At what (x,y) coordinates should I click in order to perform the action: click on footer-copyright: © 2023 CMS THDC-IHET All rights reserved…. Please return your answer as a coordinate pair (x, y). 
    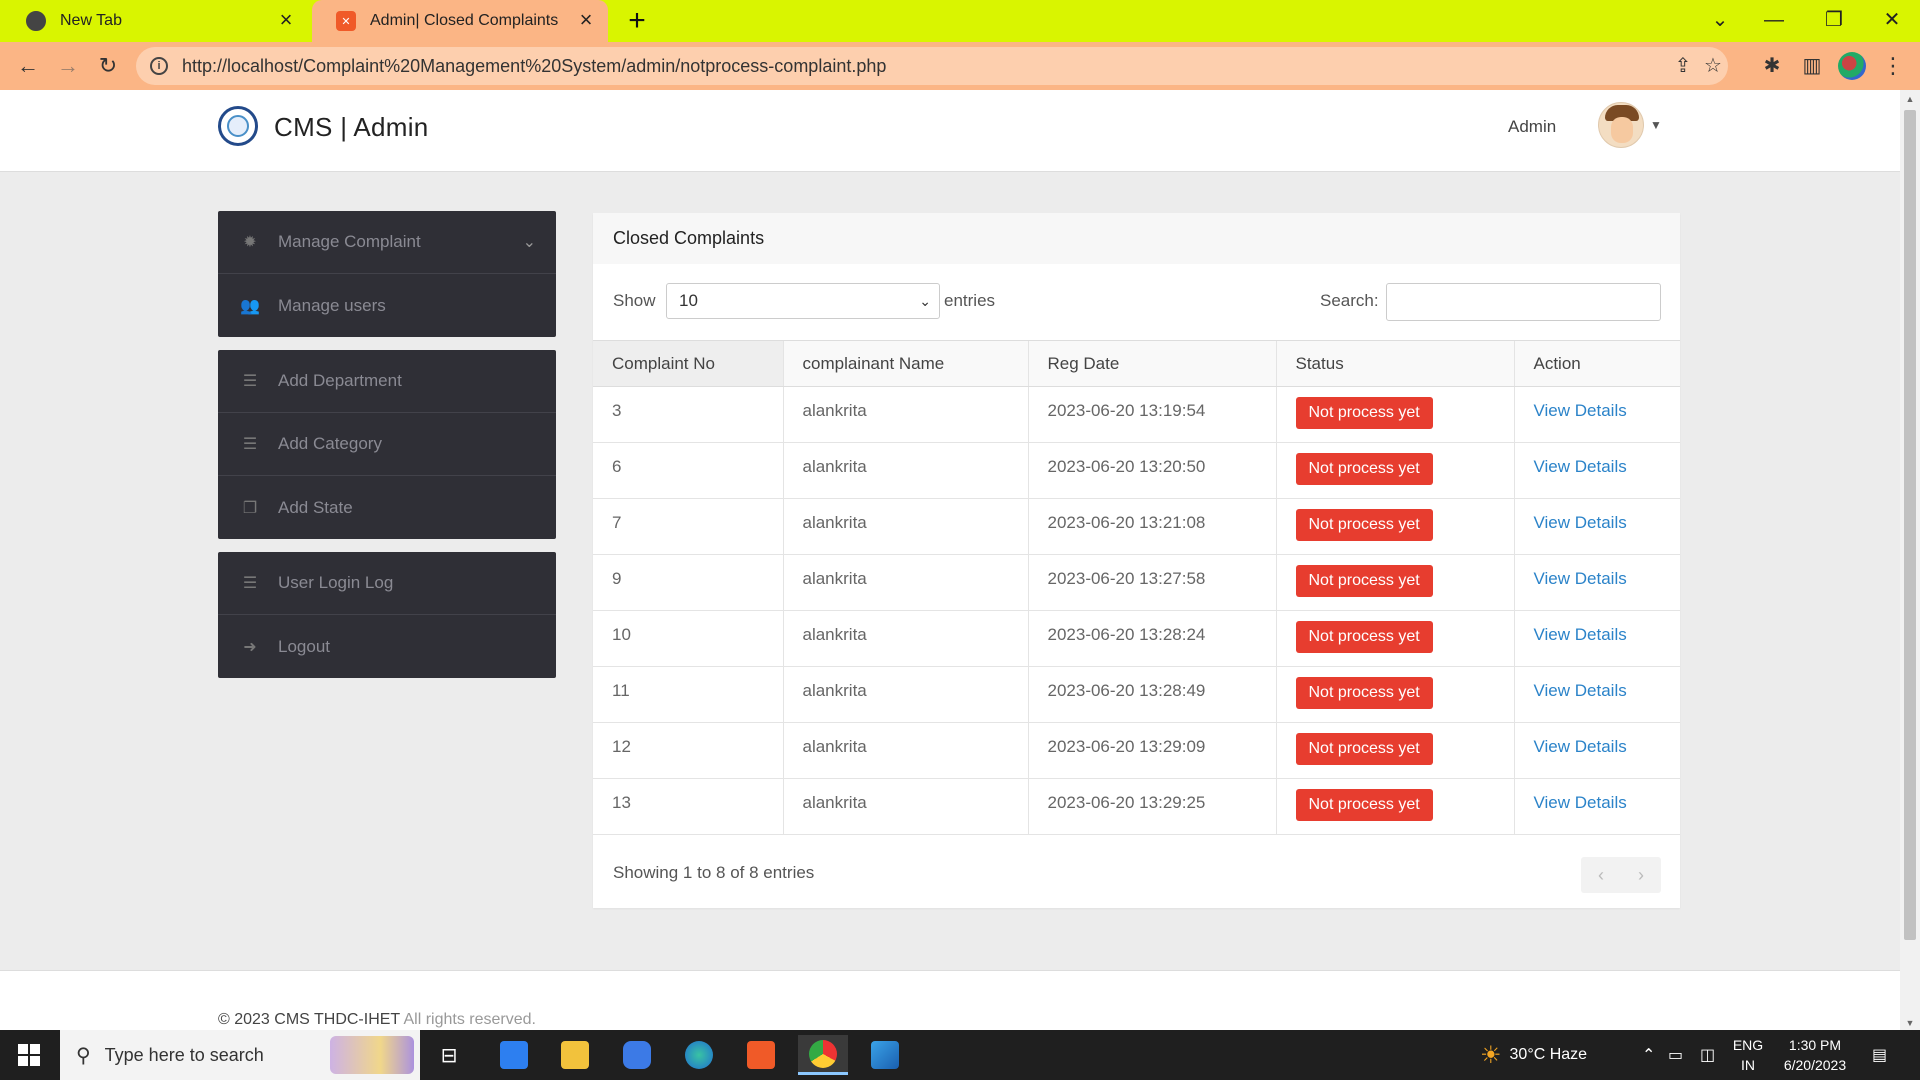
    Looking at the image, I should click on (377, 1020).